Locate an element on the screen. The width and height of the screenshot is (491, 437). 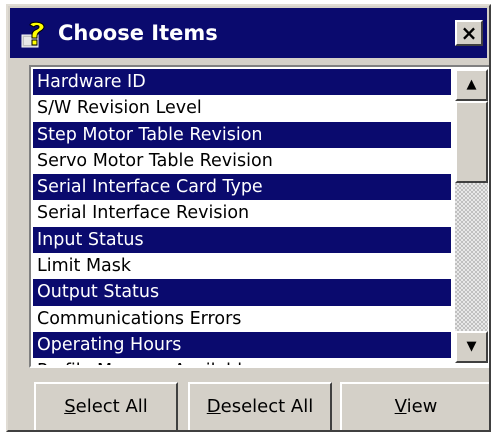
title-bar: Choose Items × is located at coordinates (248, 33).